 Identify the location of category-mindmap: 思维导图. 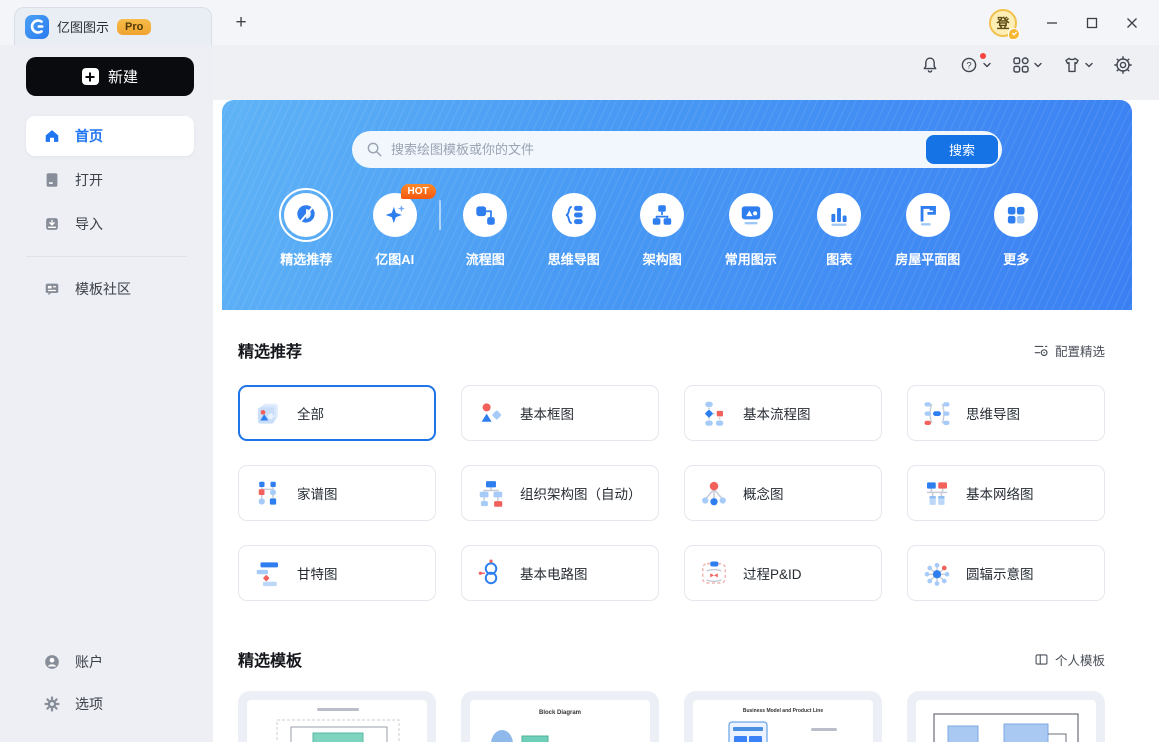
(574, 230).